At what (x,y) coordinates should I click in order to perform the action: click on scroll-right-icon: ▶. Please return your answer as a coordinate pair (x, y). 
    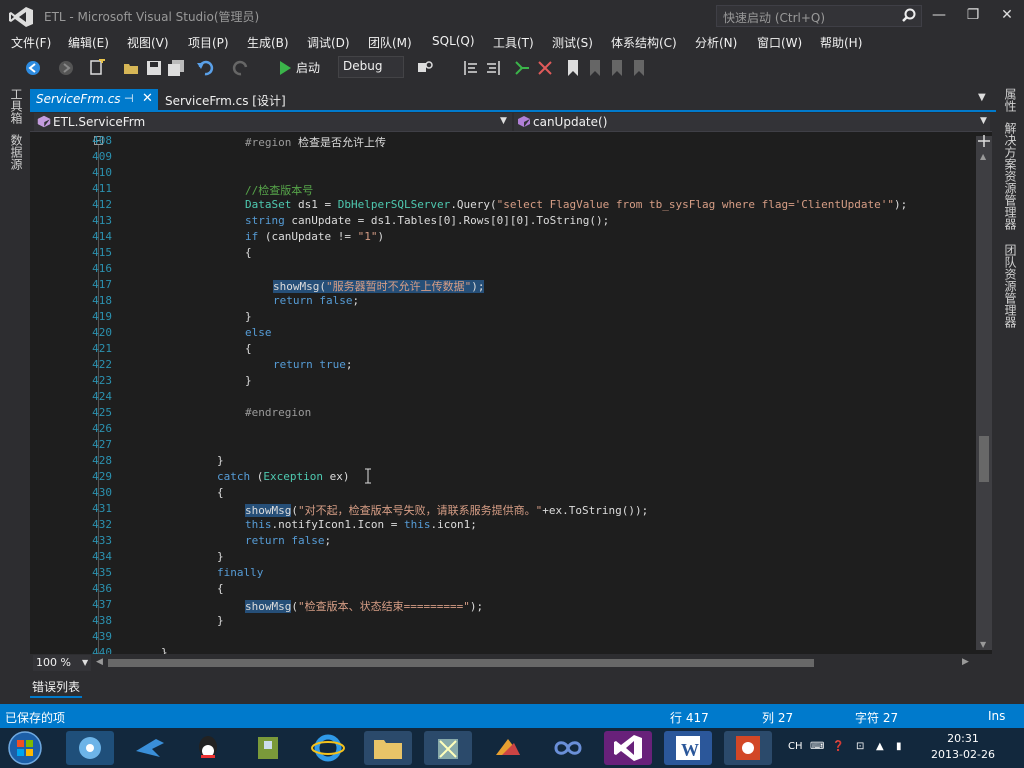
    Looking at the image, I should click on (965, 662).